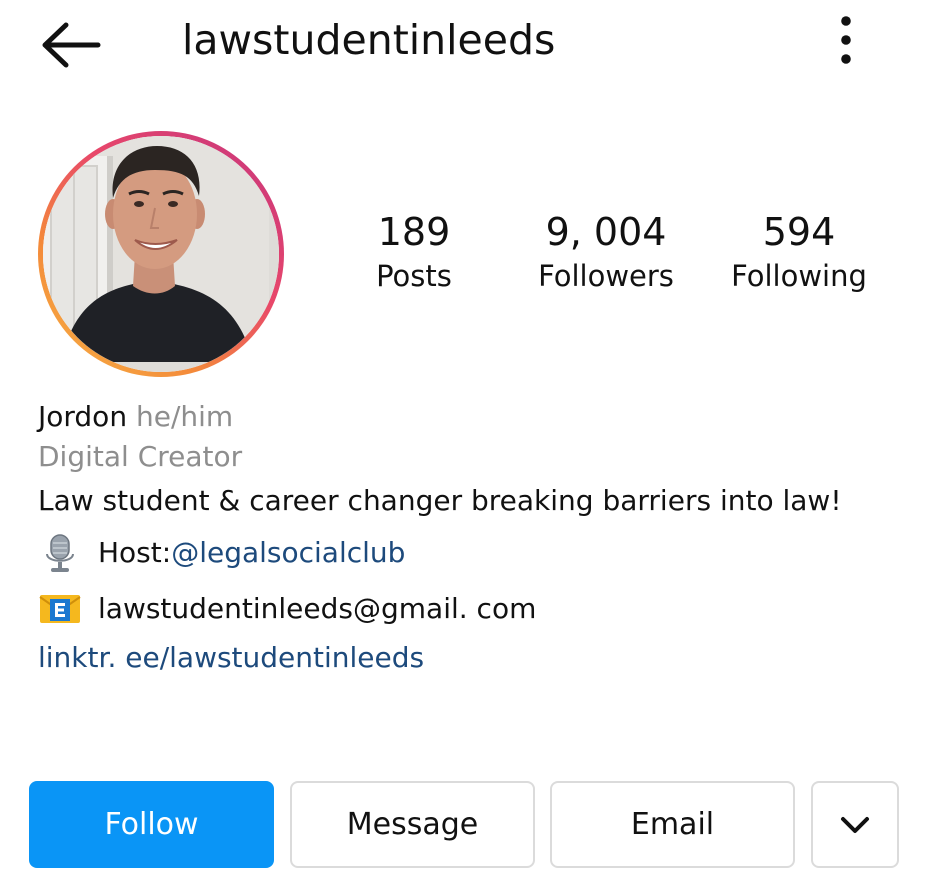 This screenshot has width=928, height=889. Describe the element at coordinates (606, 276) in the screenshot. I see `followers-label: Followers` at that location.